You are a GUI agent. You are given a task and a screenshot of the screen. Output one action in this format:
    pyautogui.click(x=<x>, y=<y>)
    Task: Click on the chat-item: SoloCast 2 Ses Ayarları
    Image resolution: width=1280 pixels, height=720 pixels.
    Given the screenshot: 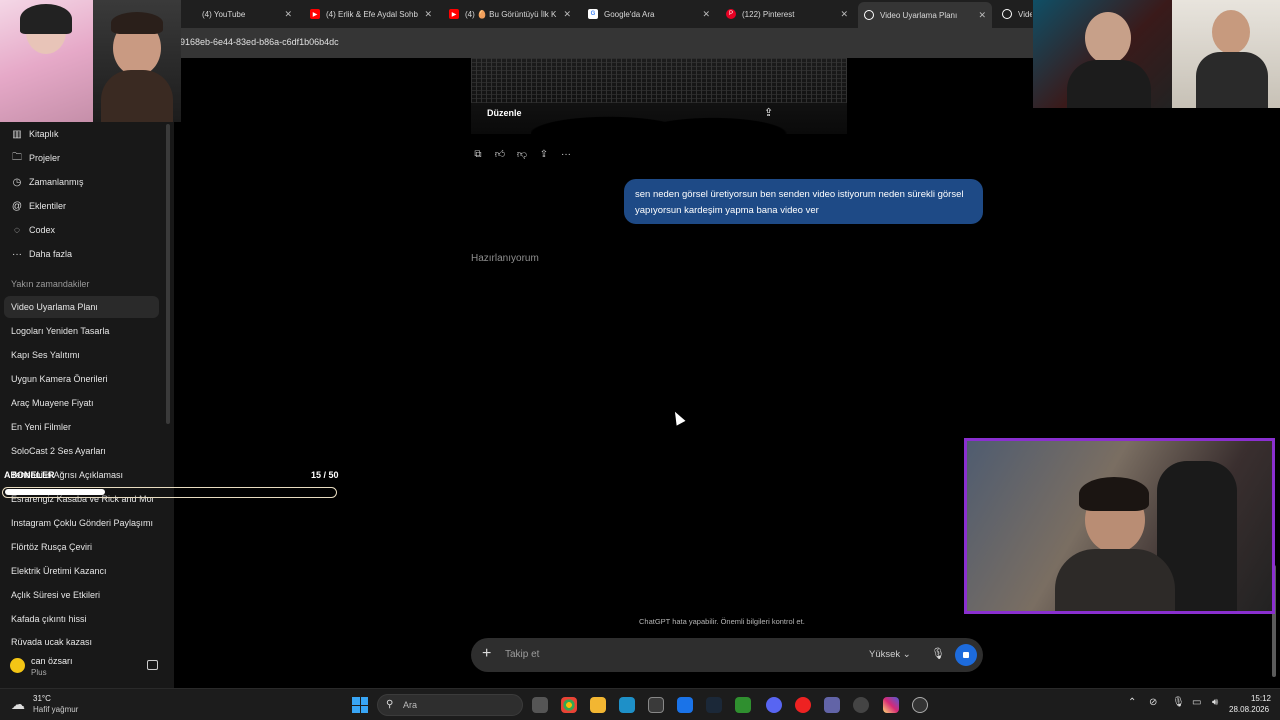 What is the action you would take?
    pyautogui.click(x=82, y=451)
    